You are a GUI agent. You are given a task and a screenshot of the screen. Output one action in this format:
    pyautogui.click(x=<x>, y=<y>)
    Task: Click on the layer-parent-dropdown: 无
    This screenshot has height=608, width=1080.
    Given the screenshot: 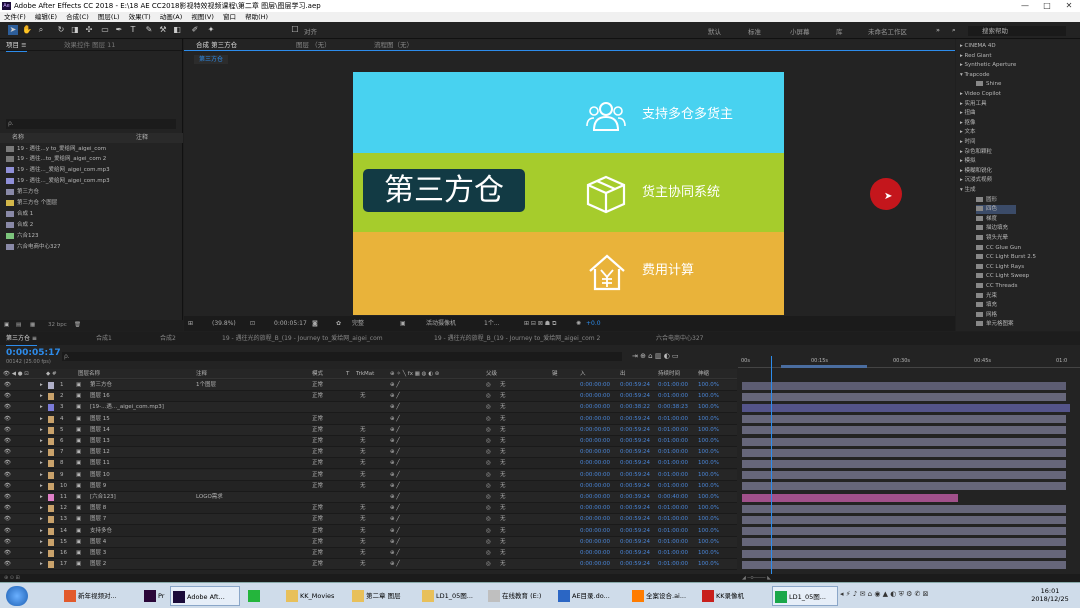 What is the action you would take?
    pyautogui.click(x=503, y=396)
    